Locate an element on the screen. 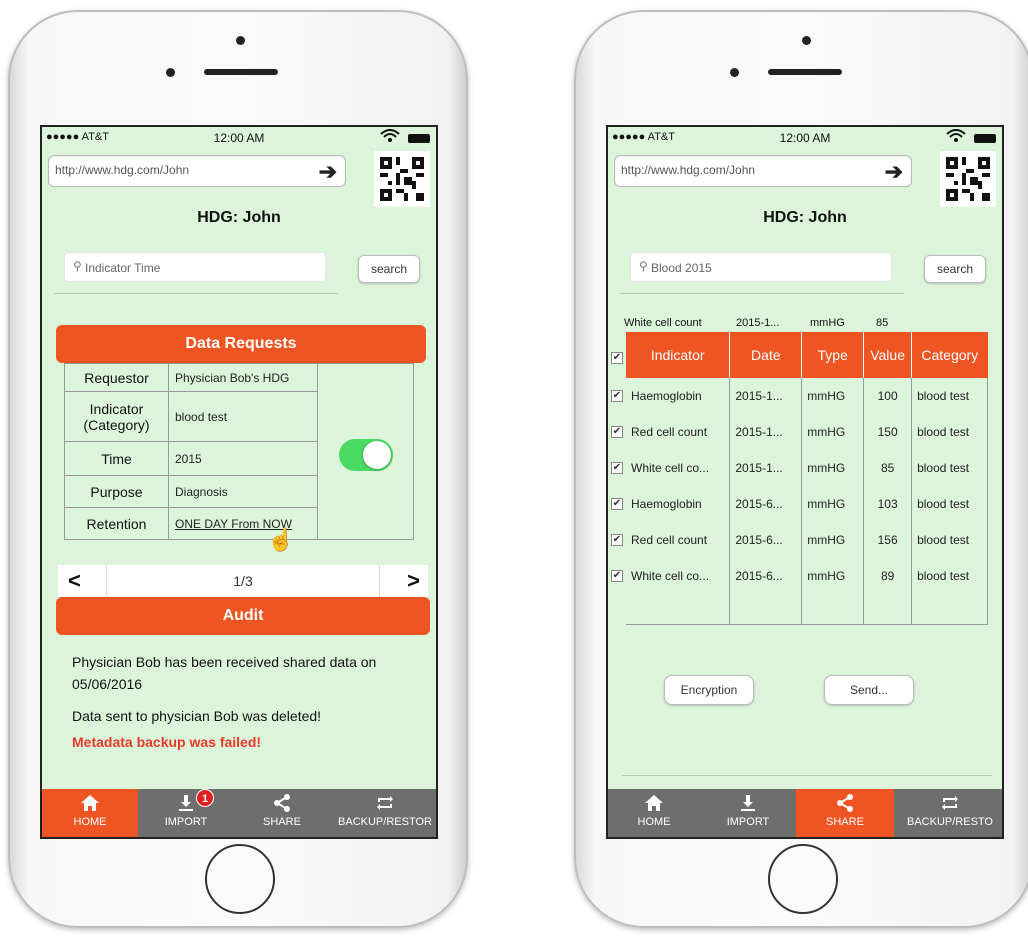 Image resolution: width=1028 pixels, height=936 pixels. data-requests-header: Data Requests is located at coordinates (241, 344).